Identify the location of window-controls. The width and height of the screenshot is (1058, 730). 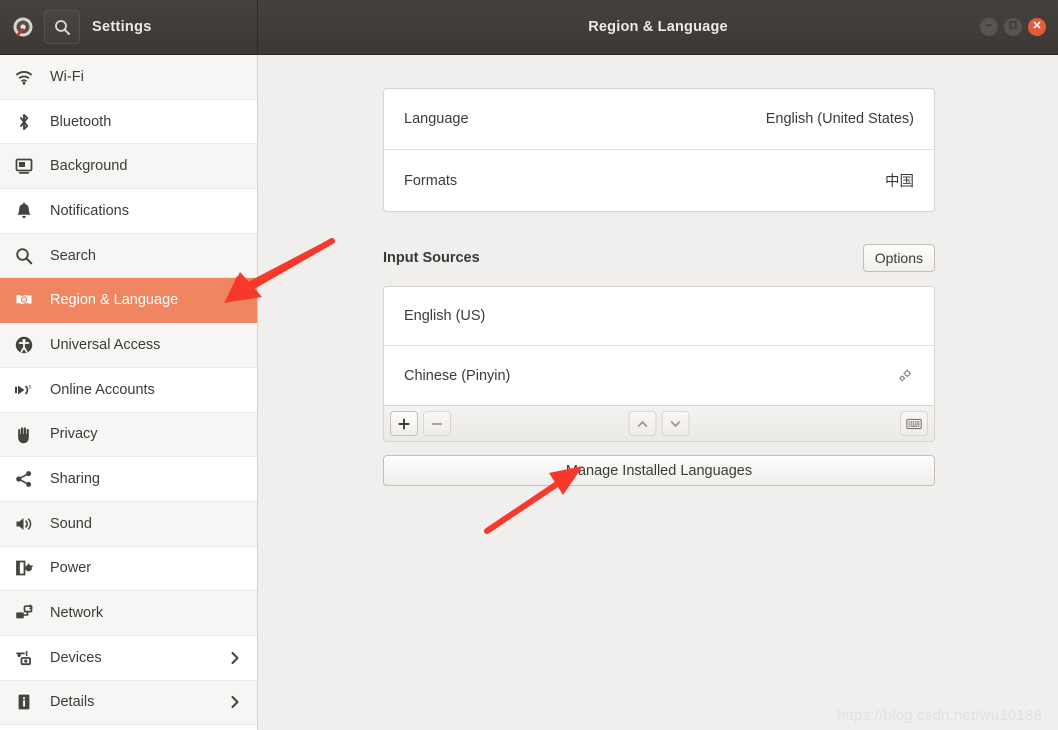
(1013, 27).